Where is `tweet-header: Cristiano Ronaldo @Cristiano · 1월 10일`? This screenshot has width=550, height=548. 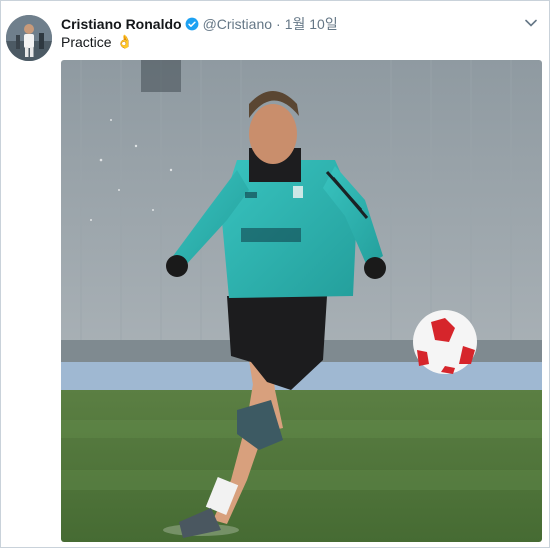
tweet-header: Cristiano Ronaldo @Cristiano · 1월 10일 is located at coordinates (285, 24).